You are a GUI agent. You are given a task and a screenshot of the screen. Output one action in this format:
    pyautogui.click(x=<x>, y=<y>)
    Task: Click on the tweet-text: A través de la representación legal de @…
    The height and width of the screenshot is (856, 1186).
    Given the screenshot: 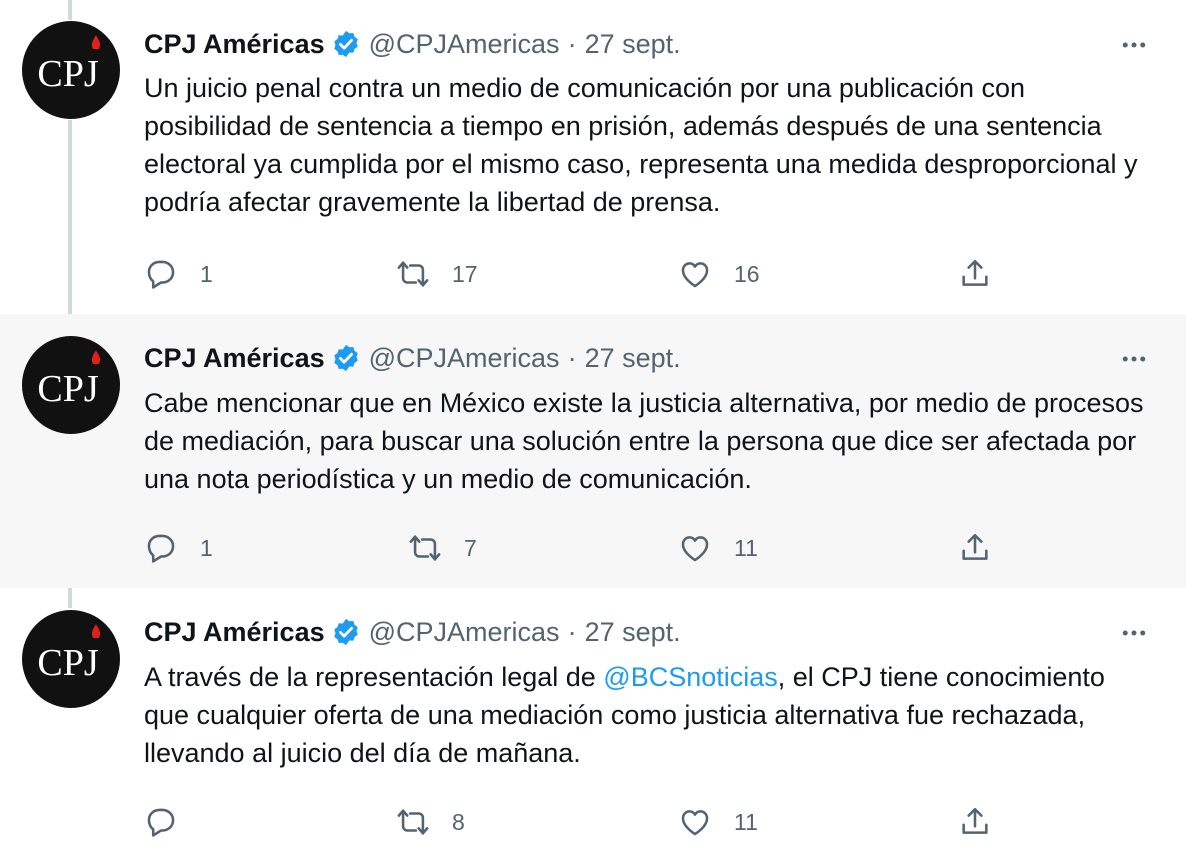 What is the action you would take?
    pyautogui.click(x=649, y=715)
    